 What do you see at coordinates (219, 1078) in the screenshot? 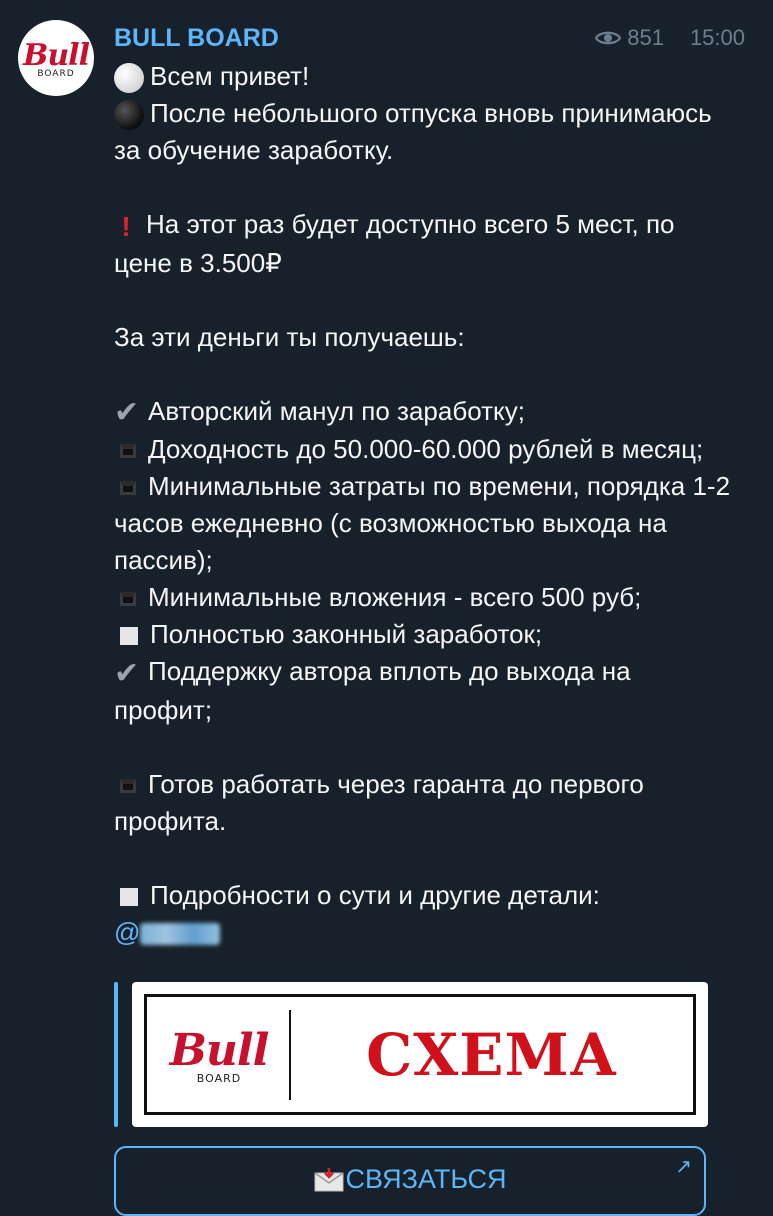
I see `preview-logo-sub: BOARD` at bounding box center [219, 1078].